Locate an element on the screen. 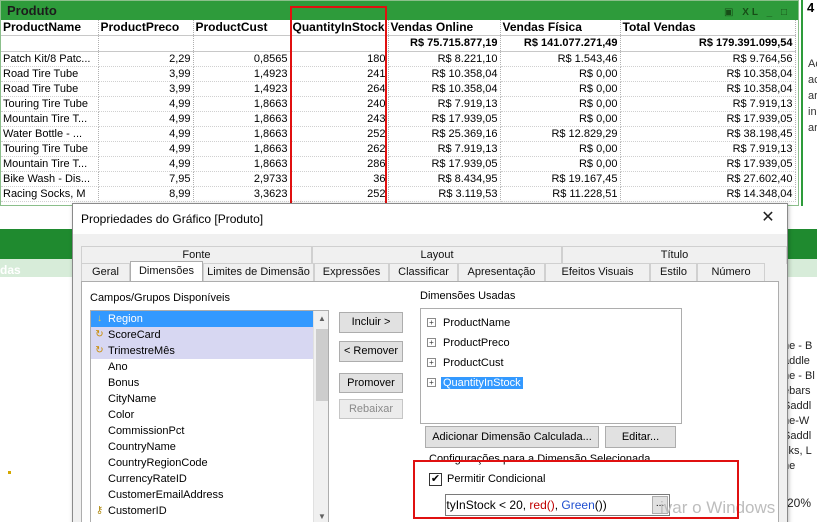 The width and height of the screenshot is (817, 522). column-header: QuantityInStock is located at coordinates (339, 28).